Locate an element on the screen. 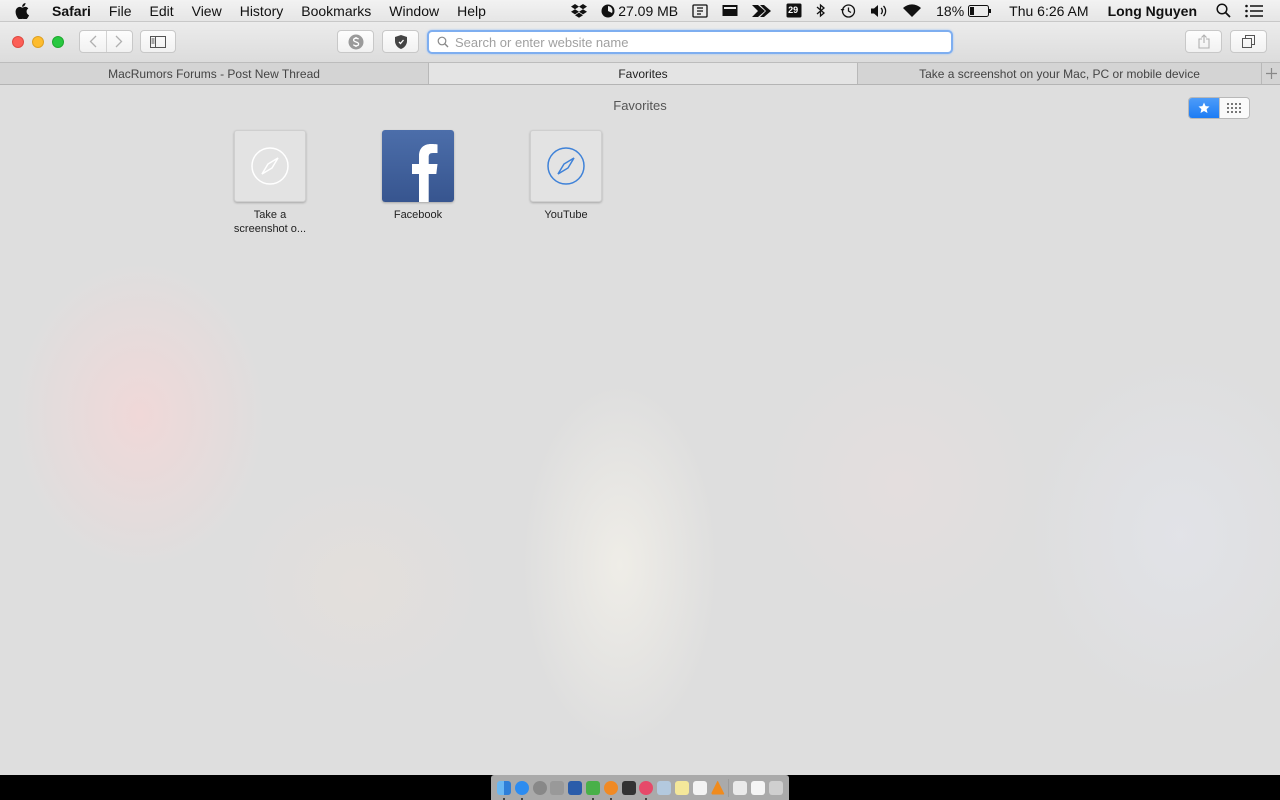 This screenshot has width=1280, height=800. dock-separator is located at coordinates (729, 787).